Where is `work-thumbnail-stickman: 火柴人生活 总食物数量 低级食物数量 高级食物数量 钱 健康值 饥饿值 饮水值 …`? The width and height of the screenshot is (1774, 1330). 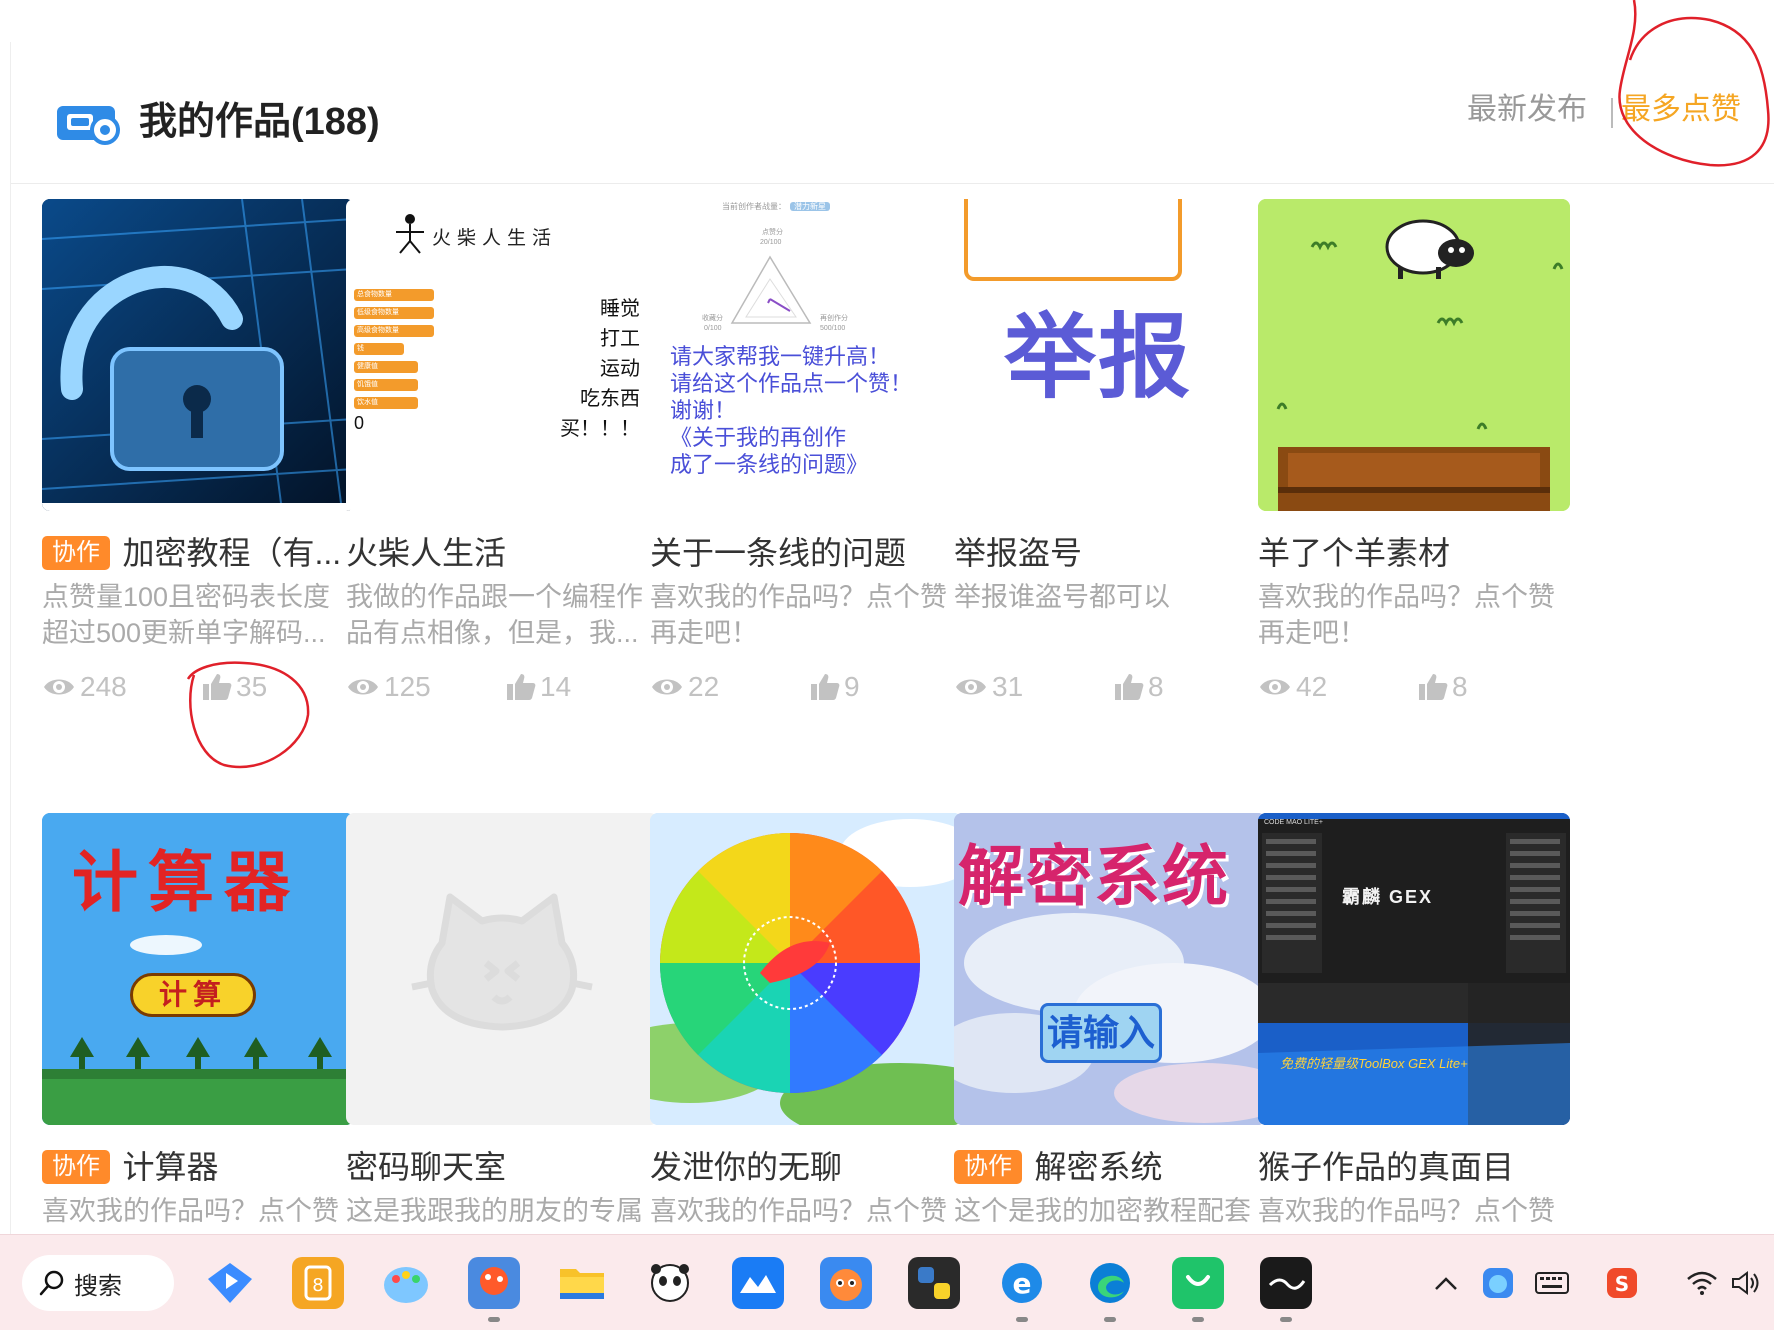
work-thumbnail-stickman: 火柴人生活 总食物数量 低级食物数量 高级食物数量 钱 健康值 饥饿值 饮水值 … is located at coordinates (502, 355).